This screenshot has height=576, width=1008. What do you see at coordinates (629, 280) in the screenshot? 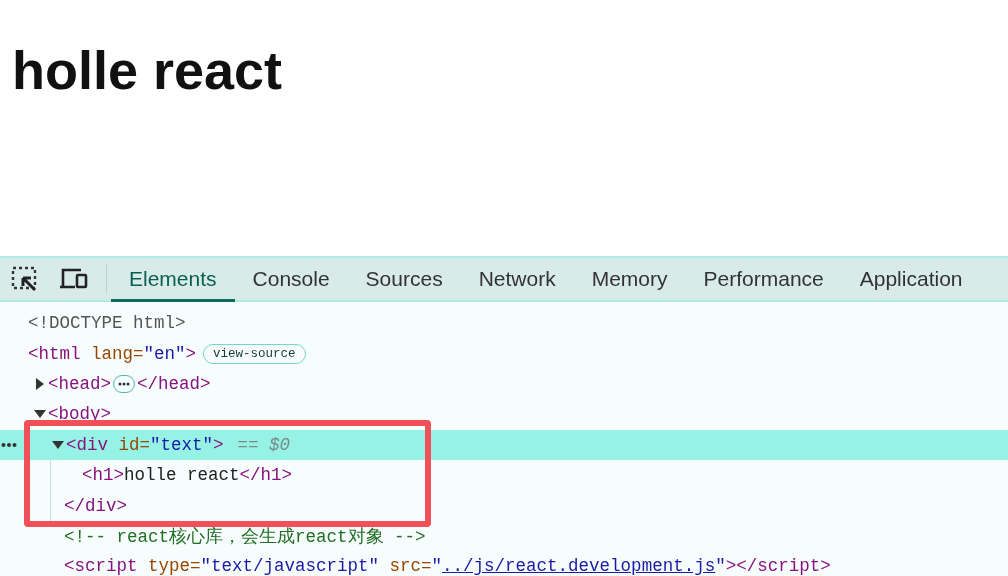
I see `devtools-tab: Memory` at bounding box center [629, 280].